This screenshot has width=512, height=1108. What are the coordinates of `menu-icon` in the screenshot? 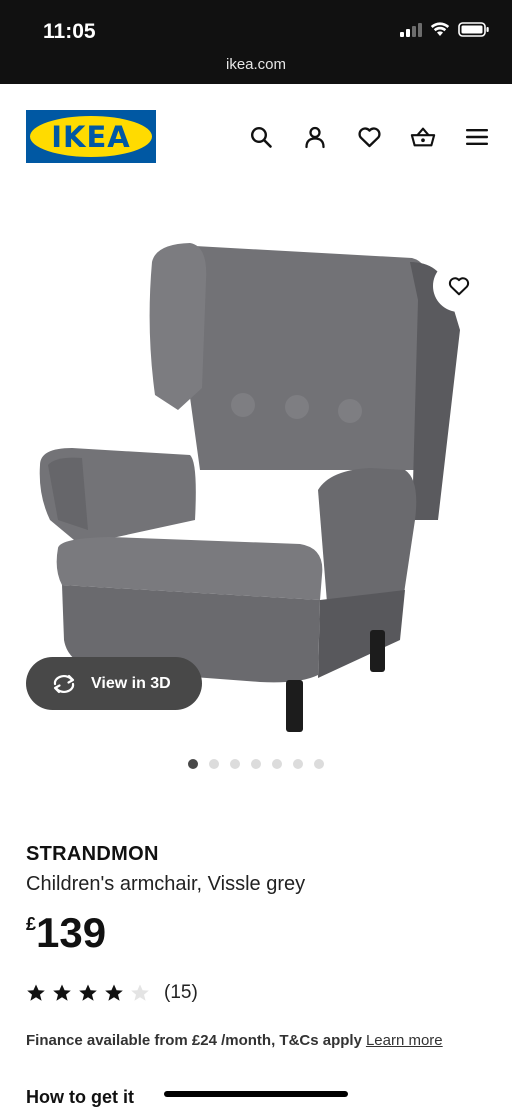 It's located at (477, 137).